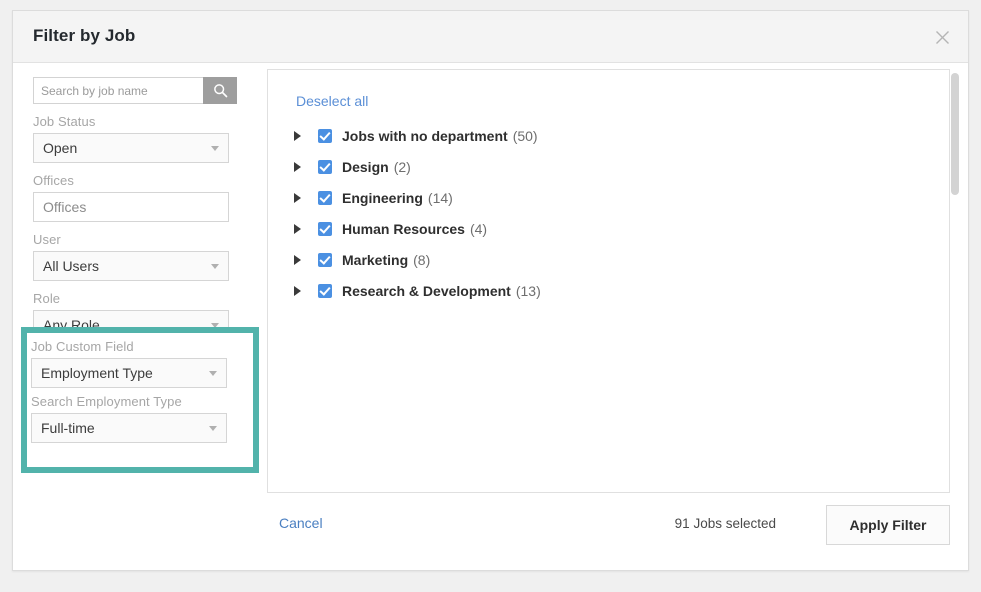  I want to click on job-status-select: Open, so click(131, 148).